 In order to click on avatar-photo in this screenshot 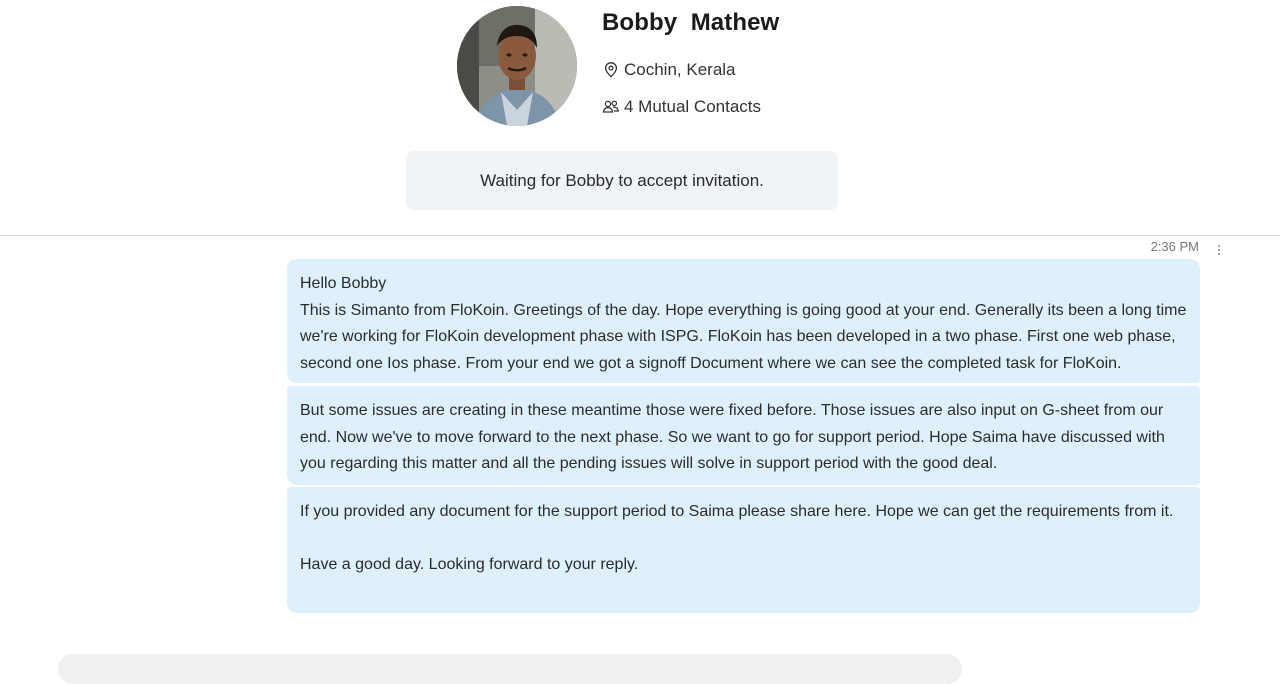, I will do `click(517, 66)`.